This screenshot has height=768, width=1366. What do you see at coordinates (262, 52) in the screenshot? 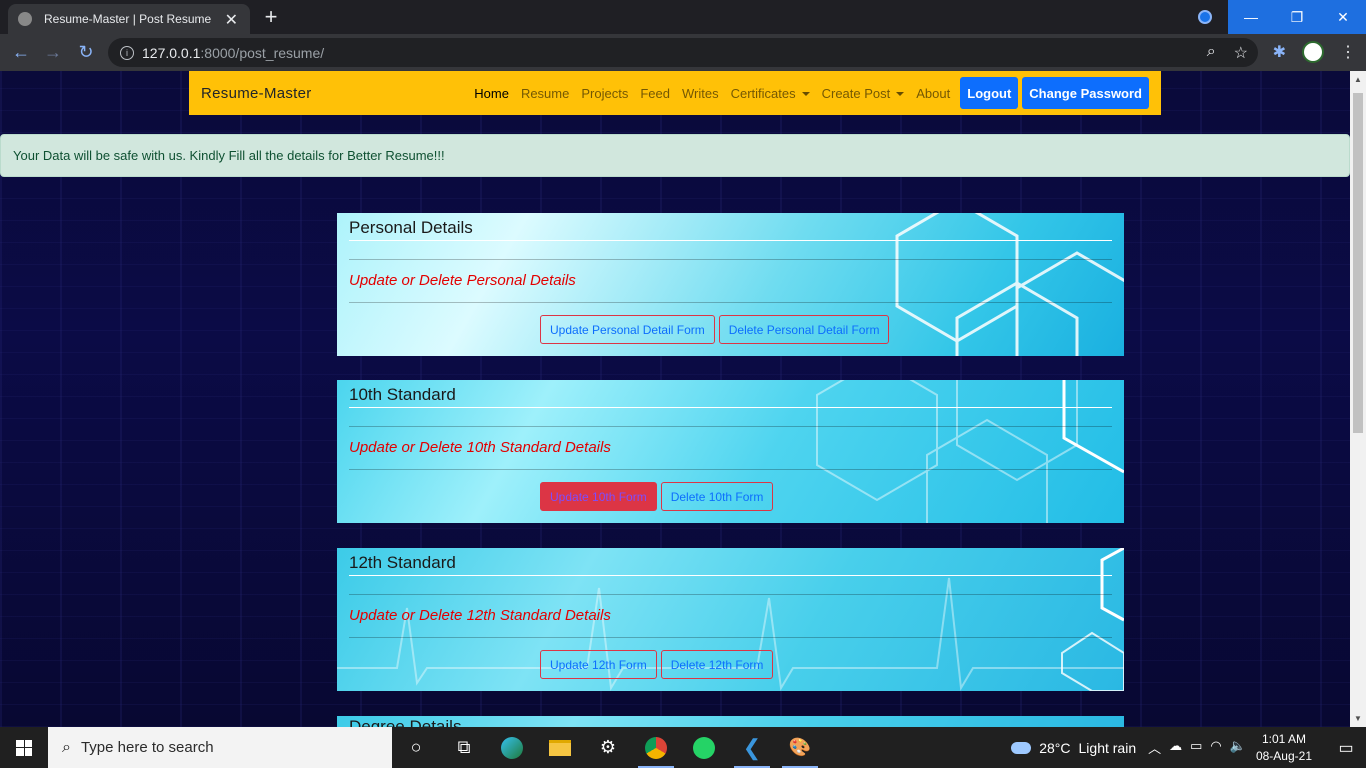
I see `url-path: :8000/post_resume/` at bounding box center [262, 52].